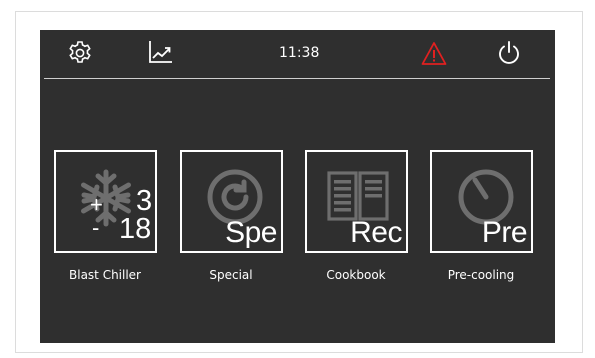 Image resolution: width=595 pixels, height=358 pixels. Describe the element at coordinates (96, 227) in the screenshot. I see `minus-sign: -` at that location.